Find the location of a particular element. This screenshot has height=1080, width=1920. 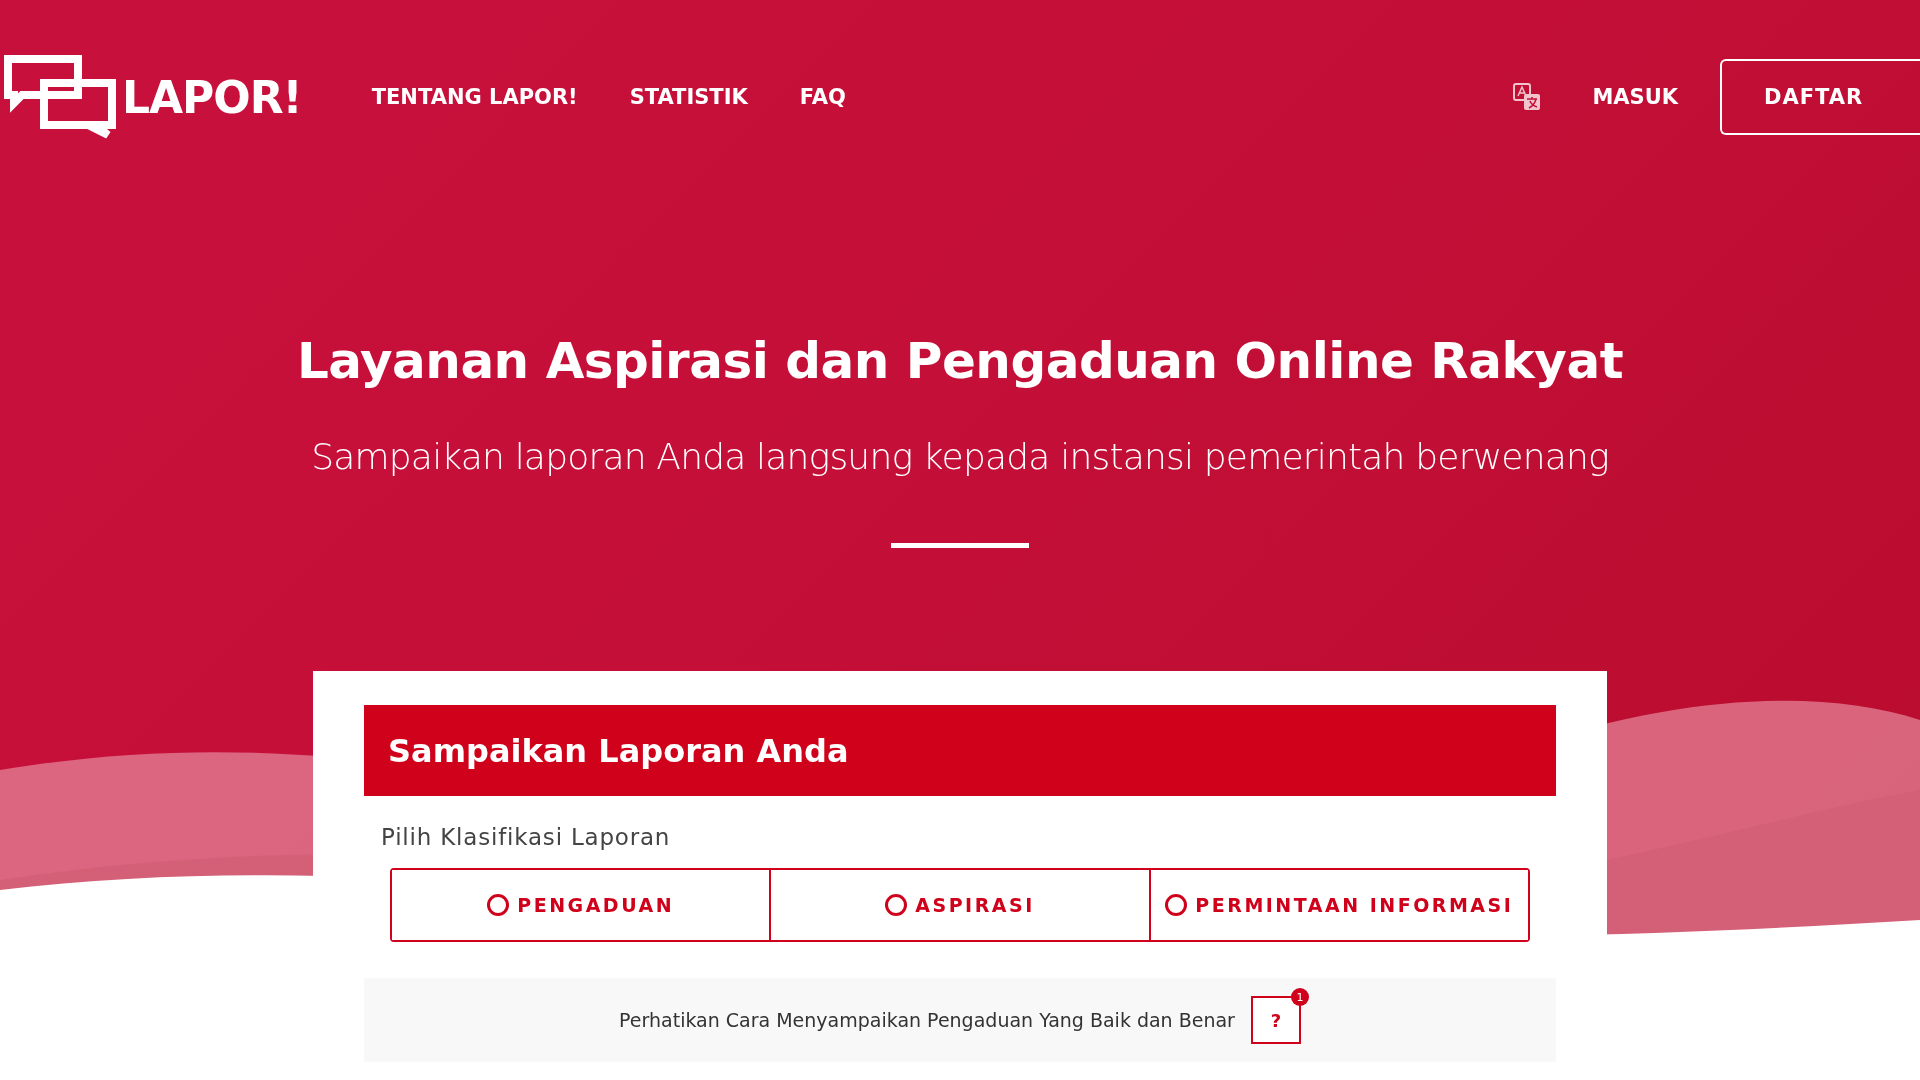

form-title: Sampaikan Laporan Anda is located at coordinates (960, 750).